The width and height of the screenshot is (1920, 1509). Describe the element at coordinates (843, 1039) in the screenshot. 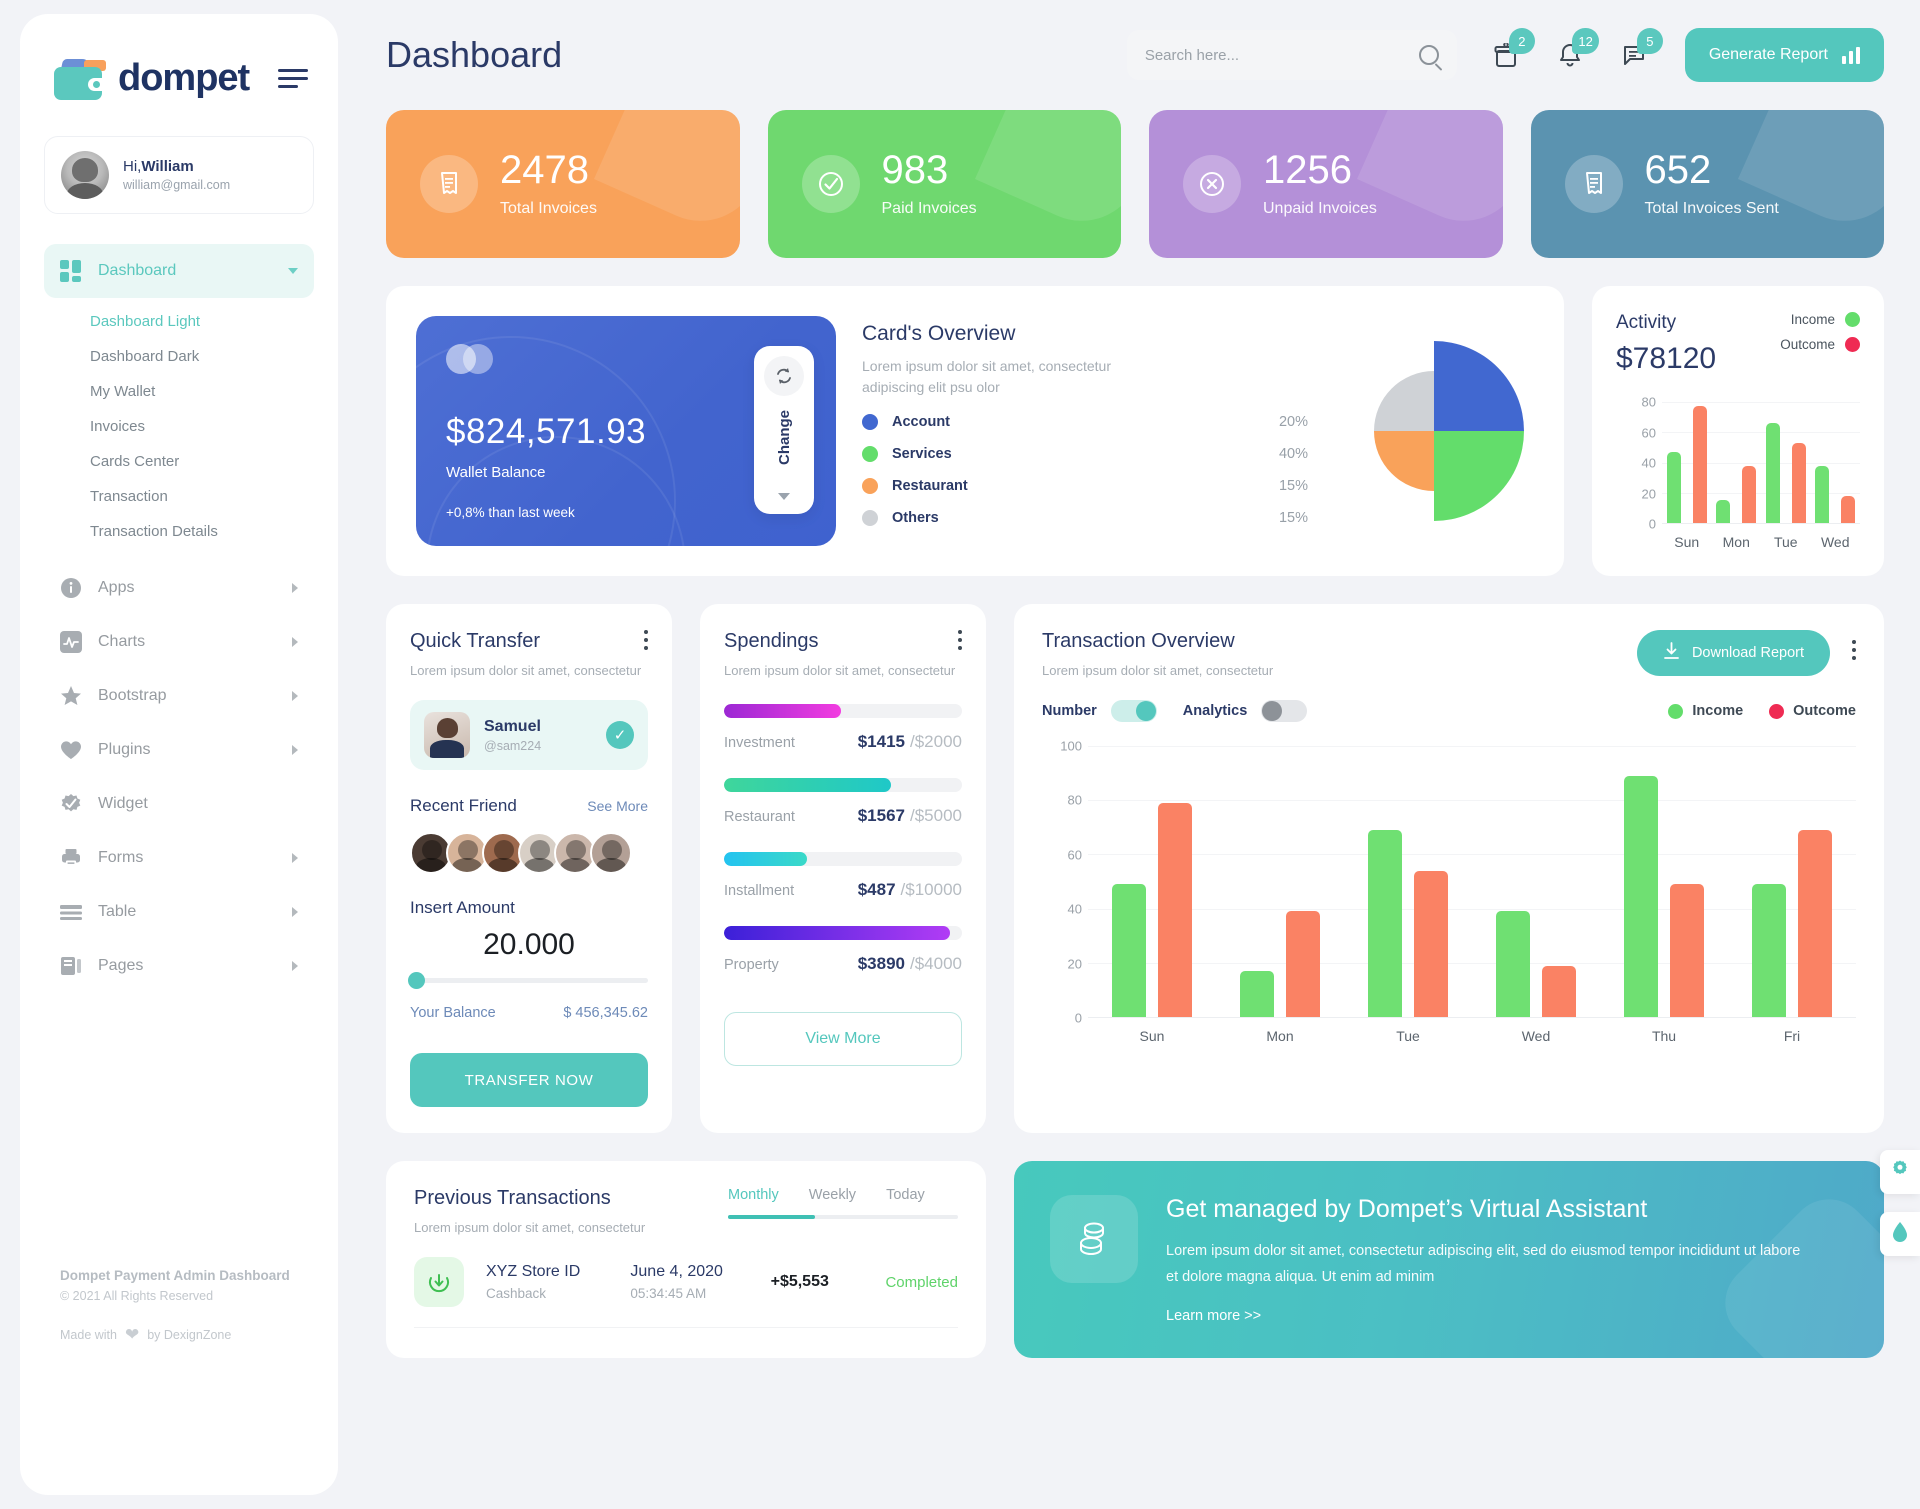

I see `view-more-button: View More` at that location.